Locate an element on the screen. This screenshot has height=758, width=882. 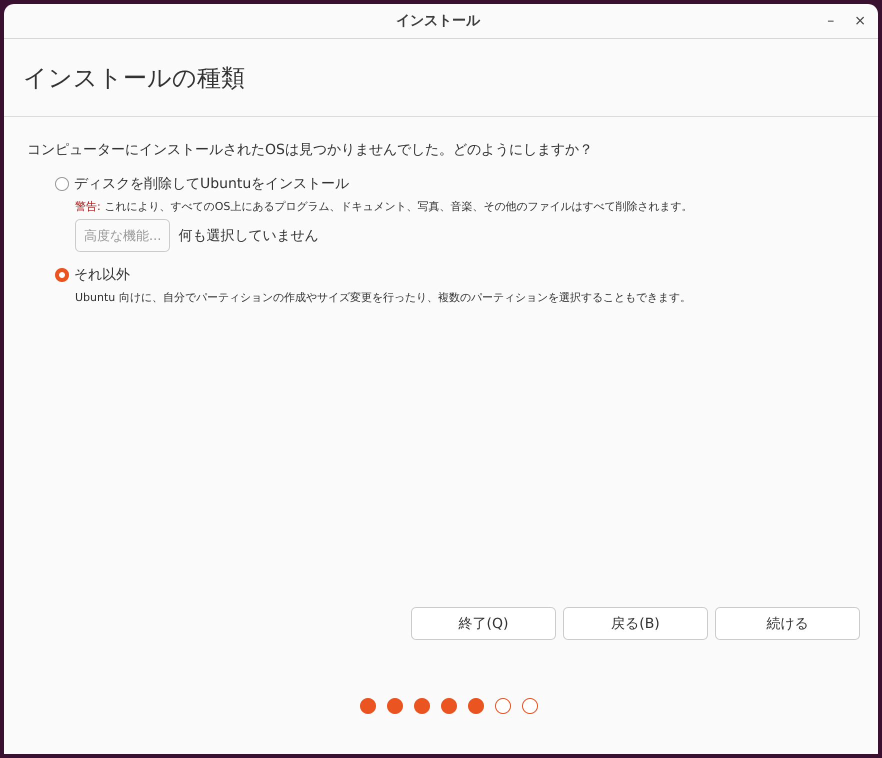
action-button: 戻る(B) is located at coordinates (635, 623).